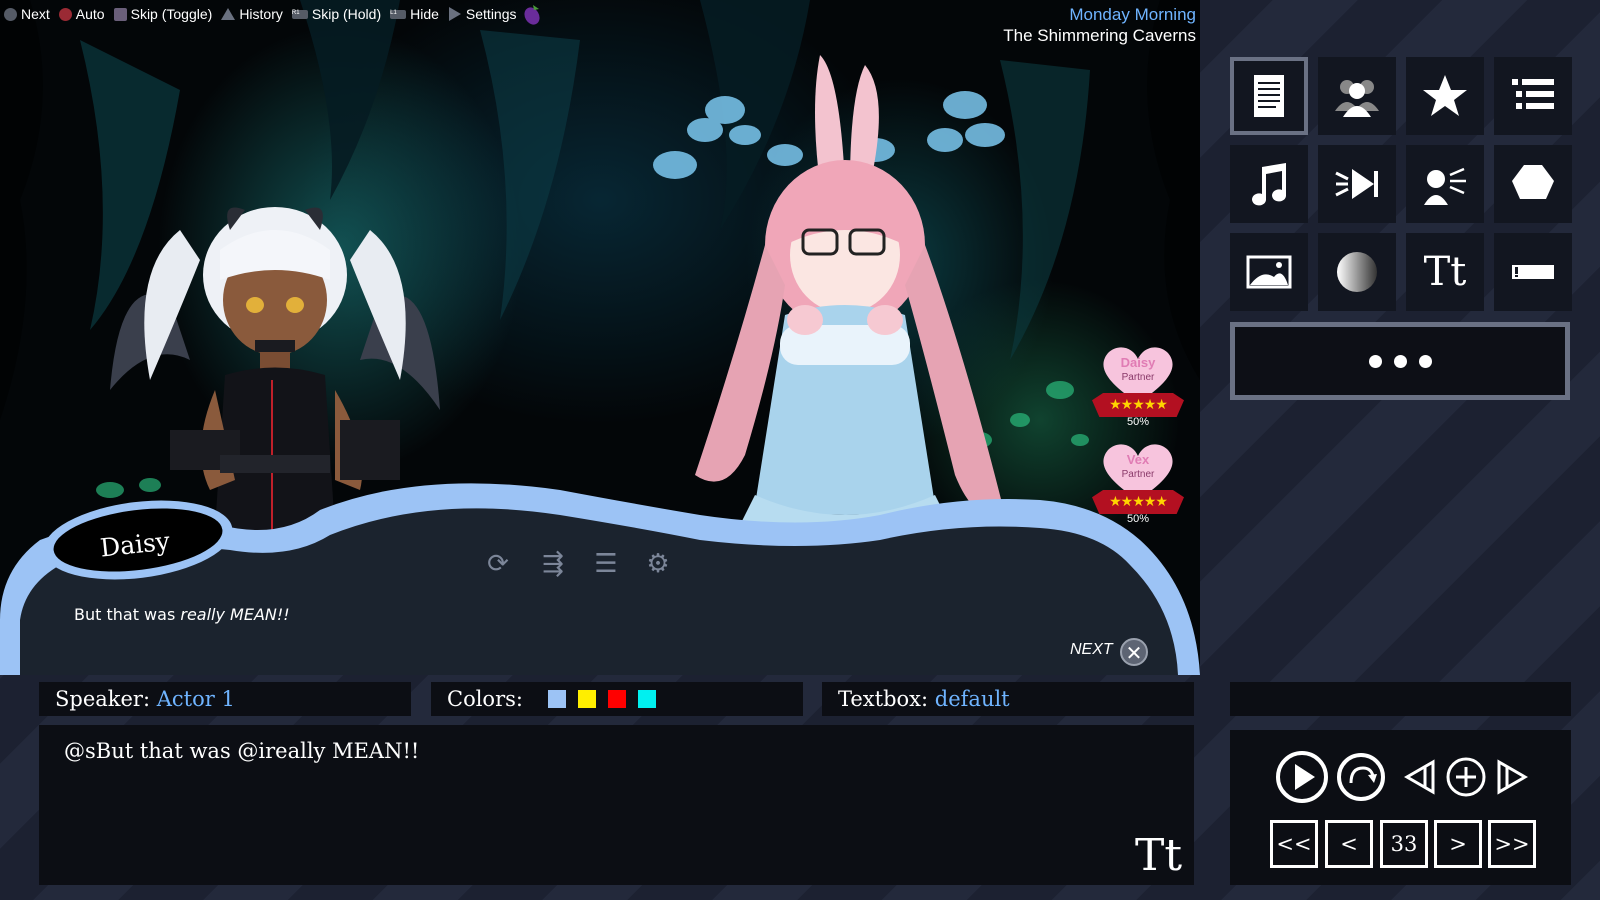 This screenshot has height=900, width=1600. I want to click on right-info-bar, so click(1400, 699).